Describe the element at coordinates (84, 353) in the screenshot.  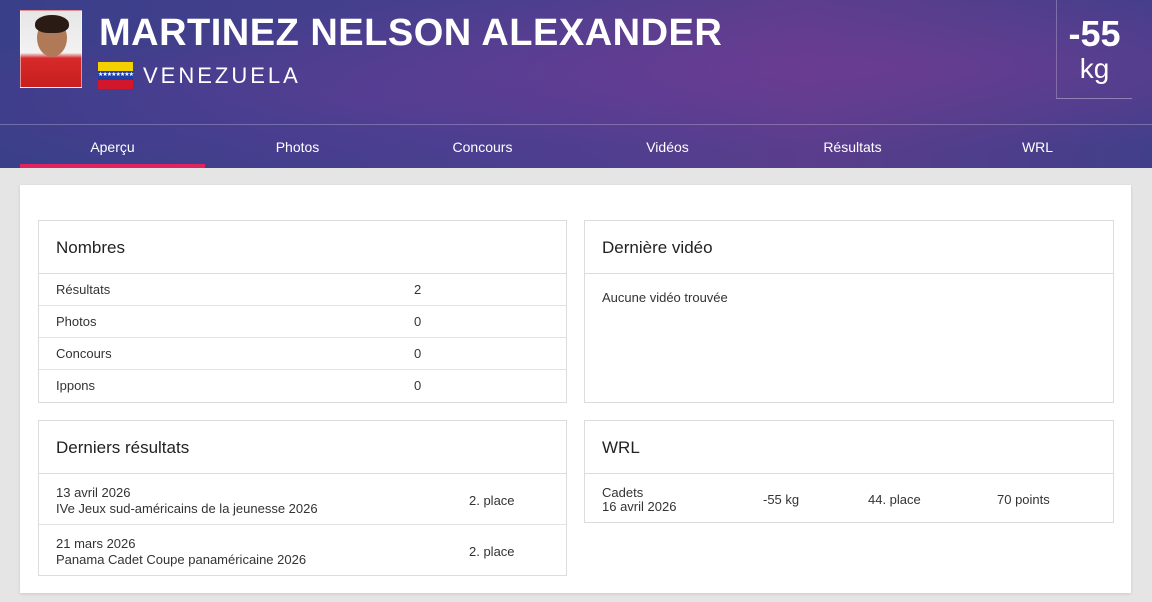
I see `stat-label: Concours` at that location.